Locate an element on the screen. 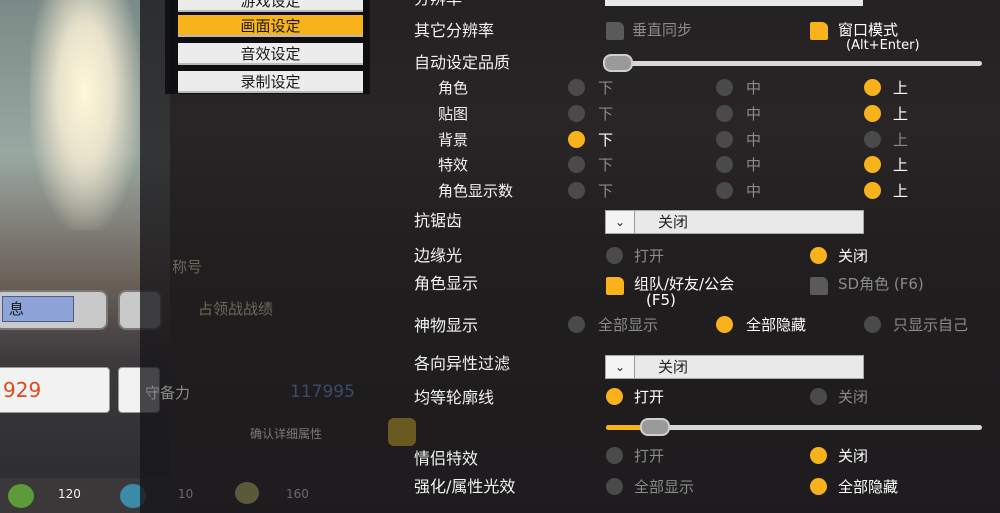 The width and height of the screenshot is (1000, 513). contour-on-label: 打开 is located at coordinates (649, 397).